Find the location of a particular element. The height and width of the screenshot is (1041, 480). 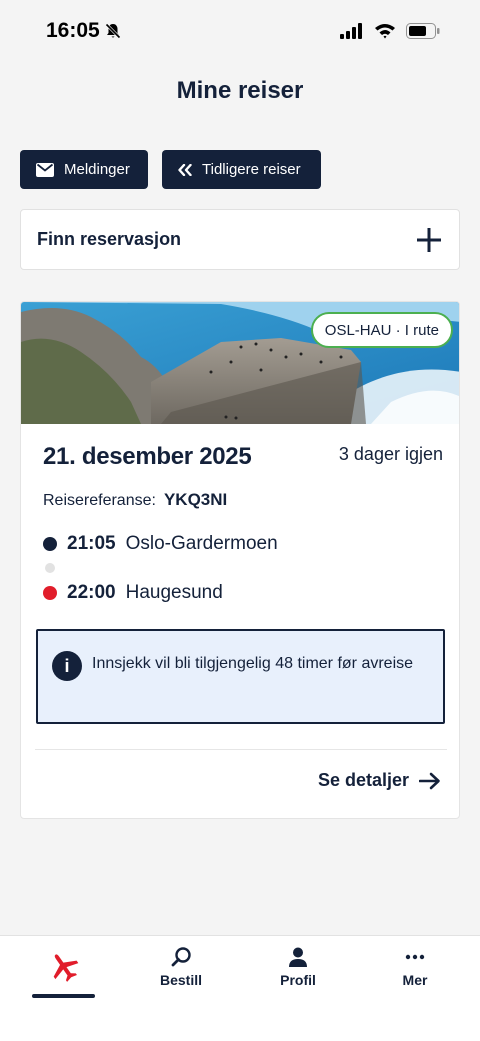

messages-button: Meldinger is located at coordinates (84, 169).